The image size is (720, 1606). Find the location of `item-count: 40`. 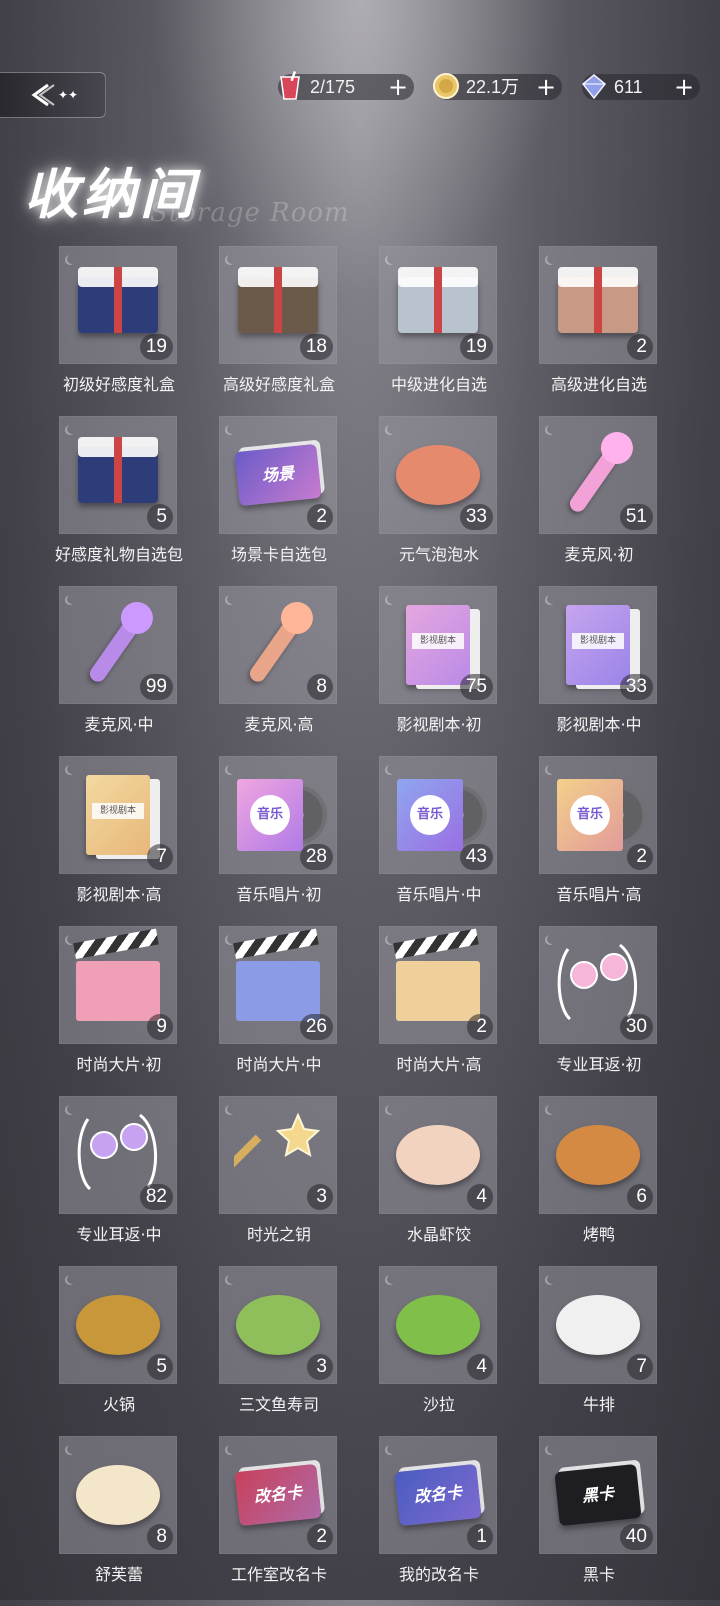

item-count: 40 is located at coordinates (636, 1537).